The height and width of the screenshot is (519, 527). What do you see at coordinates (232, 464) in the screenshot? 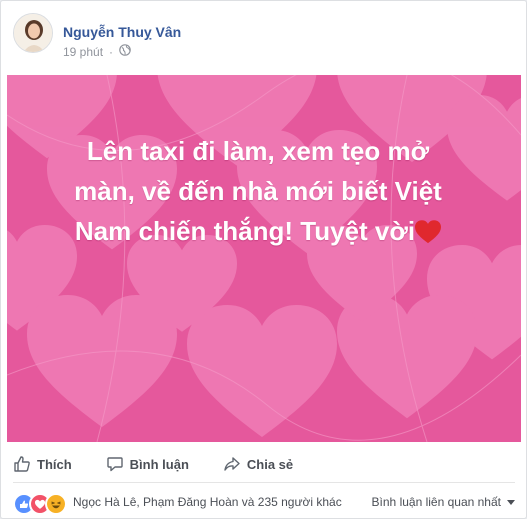
I see `share-arrow-icon` at bounding box center [232, 464].